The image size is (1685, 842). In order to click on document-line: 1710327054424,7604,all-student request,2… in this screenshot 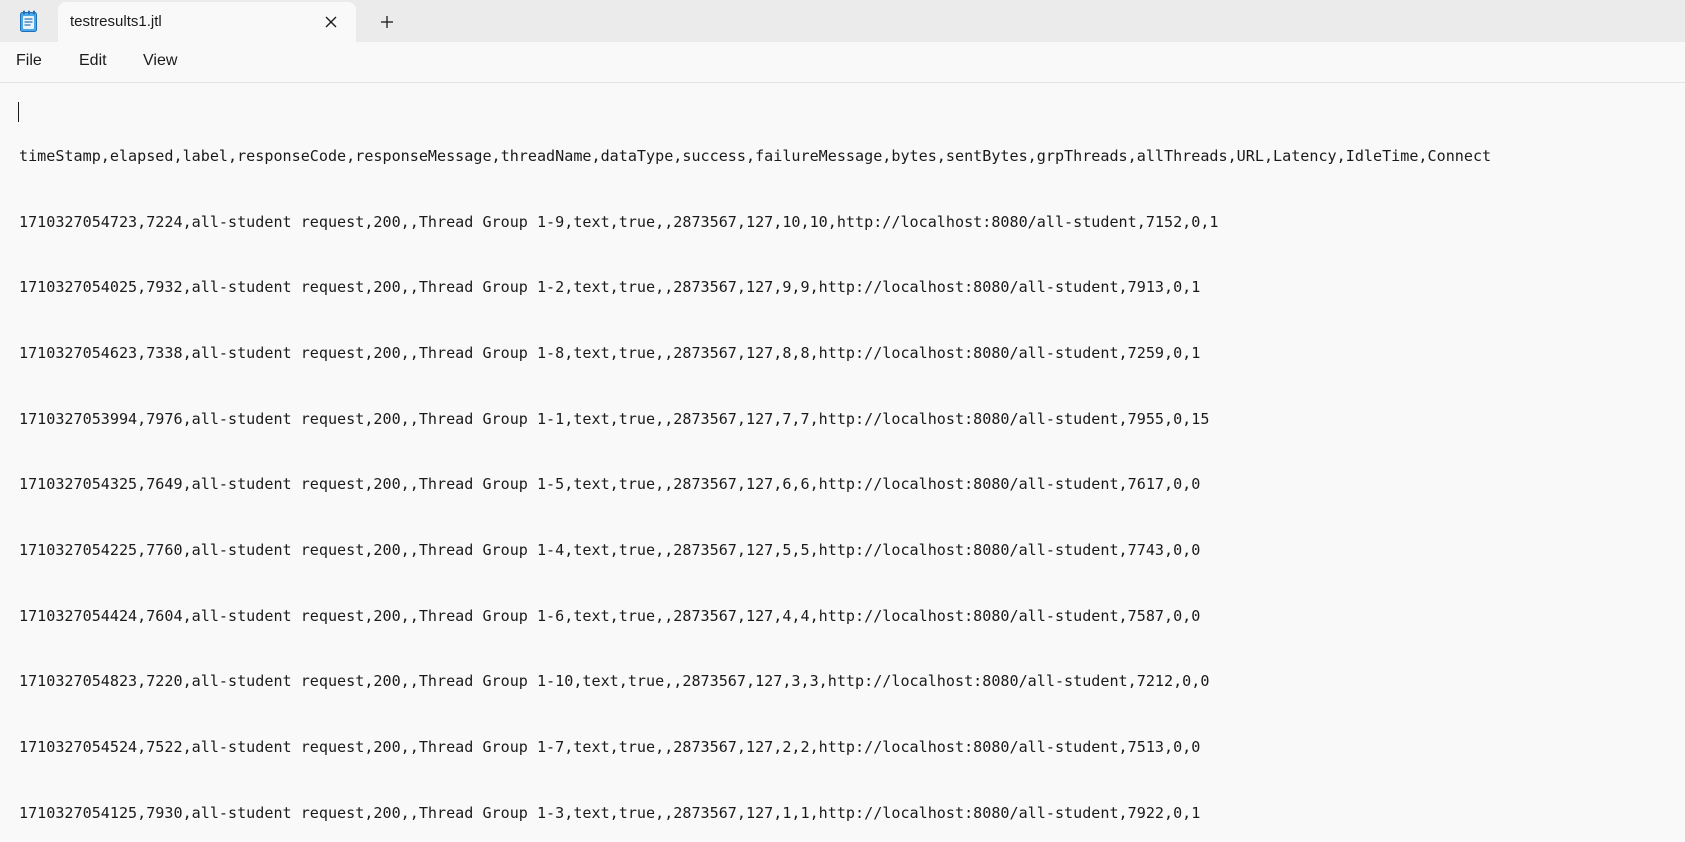, I will do `click(610, 615)`.